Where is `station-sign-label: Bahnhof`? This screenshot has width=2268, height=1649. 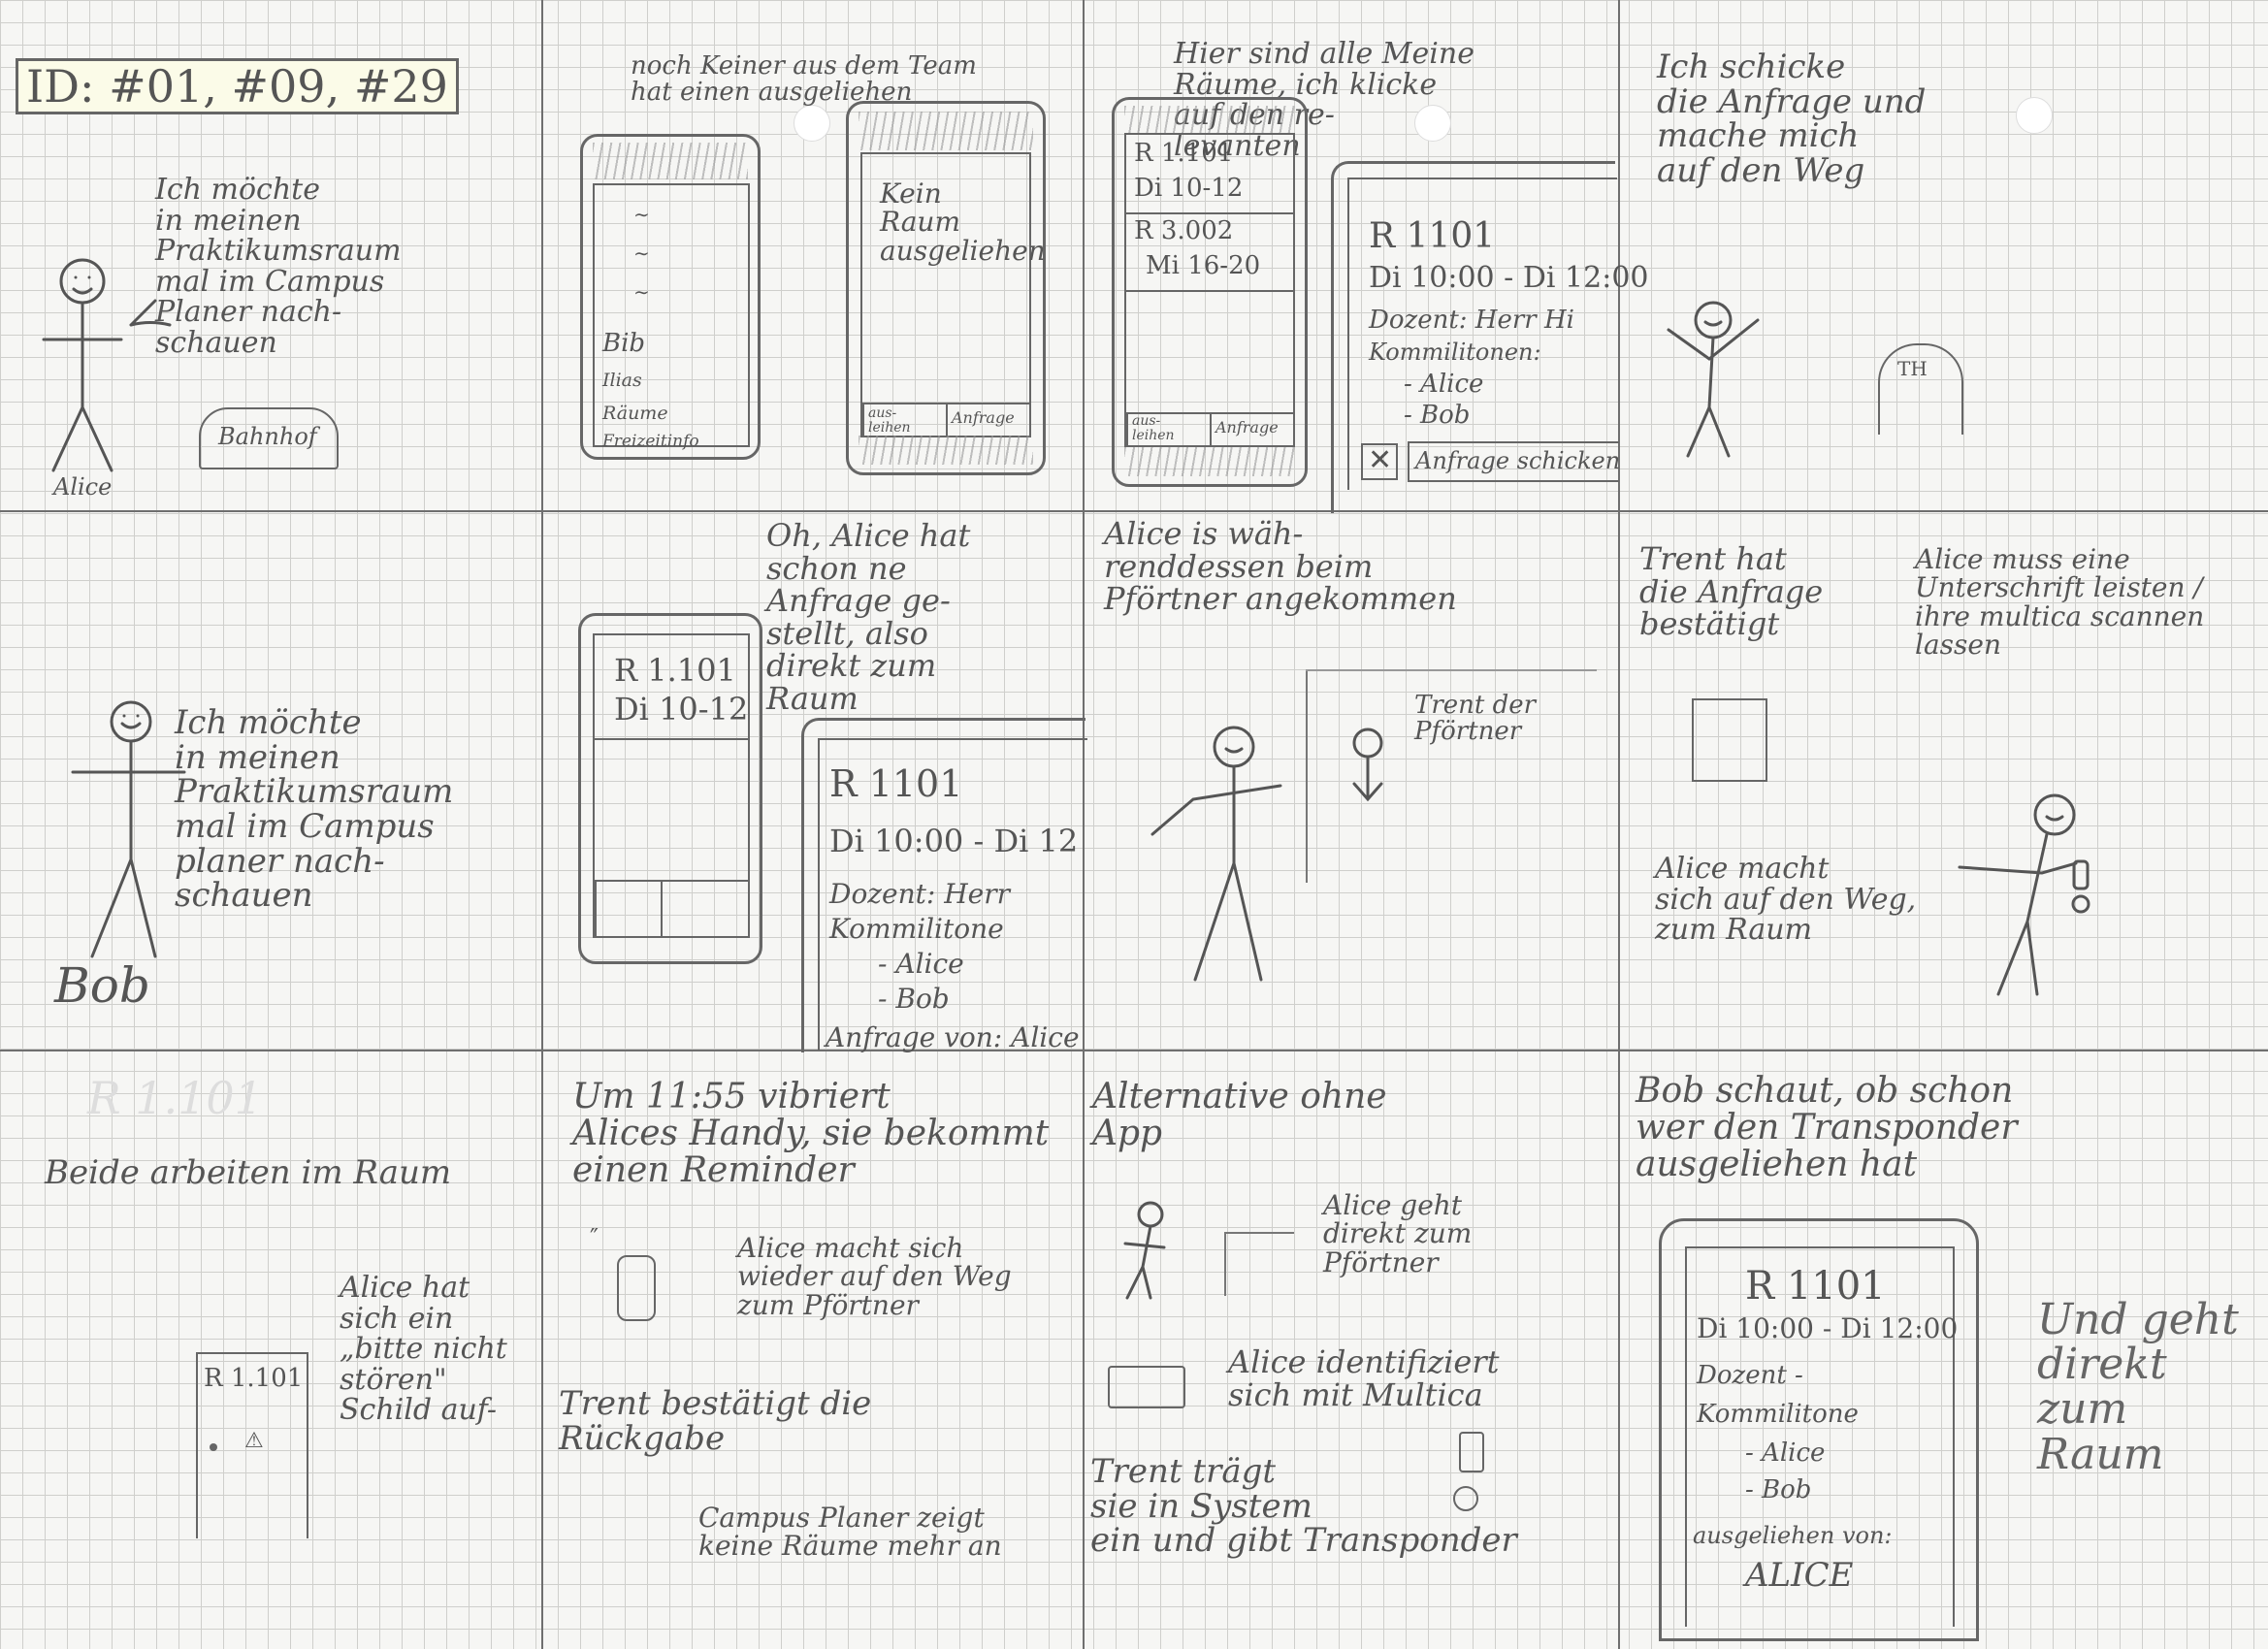 station-sign-label: Bahnhof is located at coordinates (267, 436).